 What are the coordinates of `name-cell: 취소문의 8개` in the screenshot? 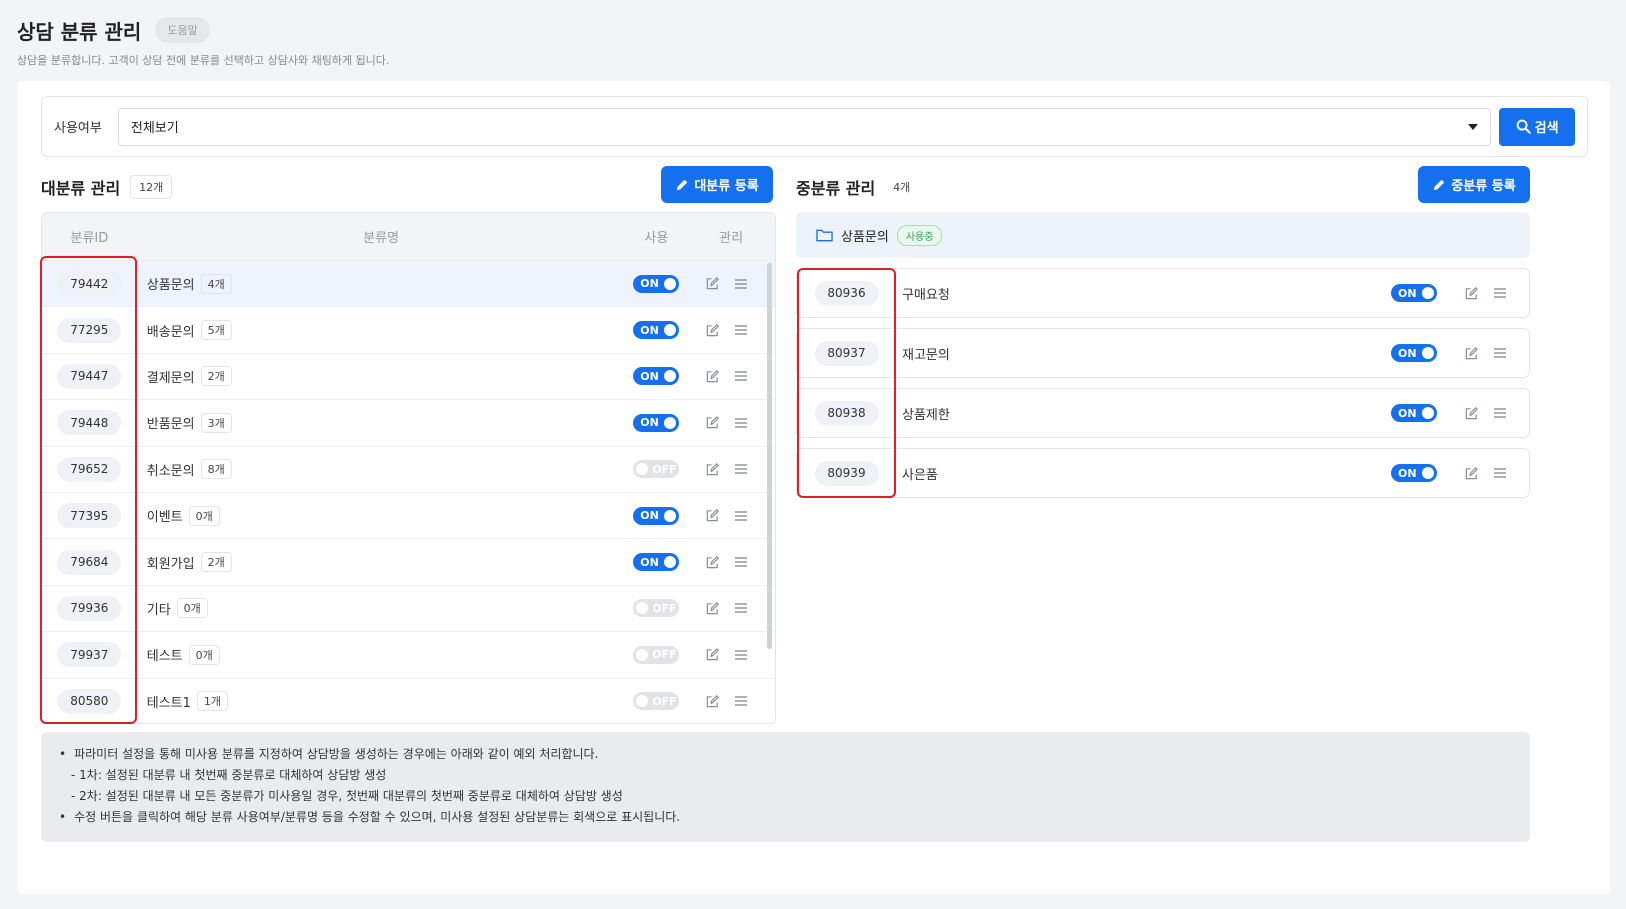 It's located at (381, 469).